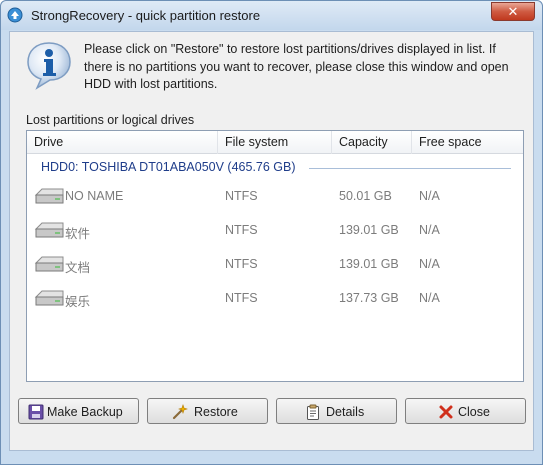 The image size is (543, 465). What do you see at coordinates (275, 264) in the screenshot?
I see `list-item: 文档 NTFS 139.01 GB N/A` at bounding box center [275, 264].